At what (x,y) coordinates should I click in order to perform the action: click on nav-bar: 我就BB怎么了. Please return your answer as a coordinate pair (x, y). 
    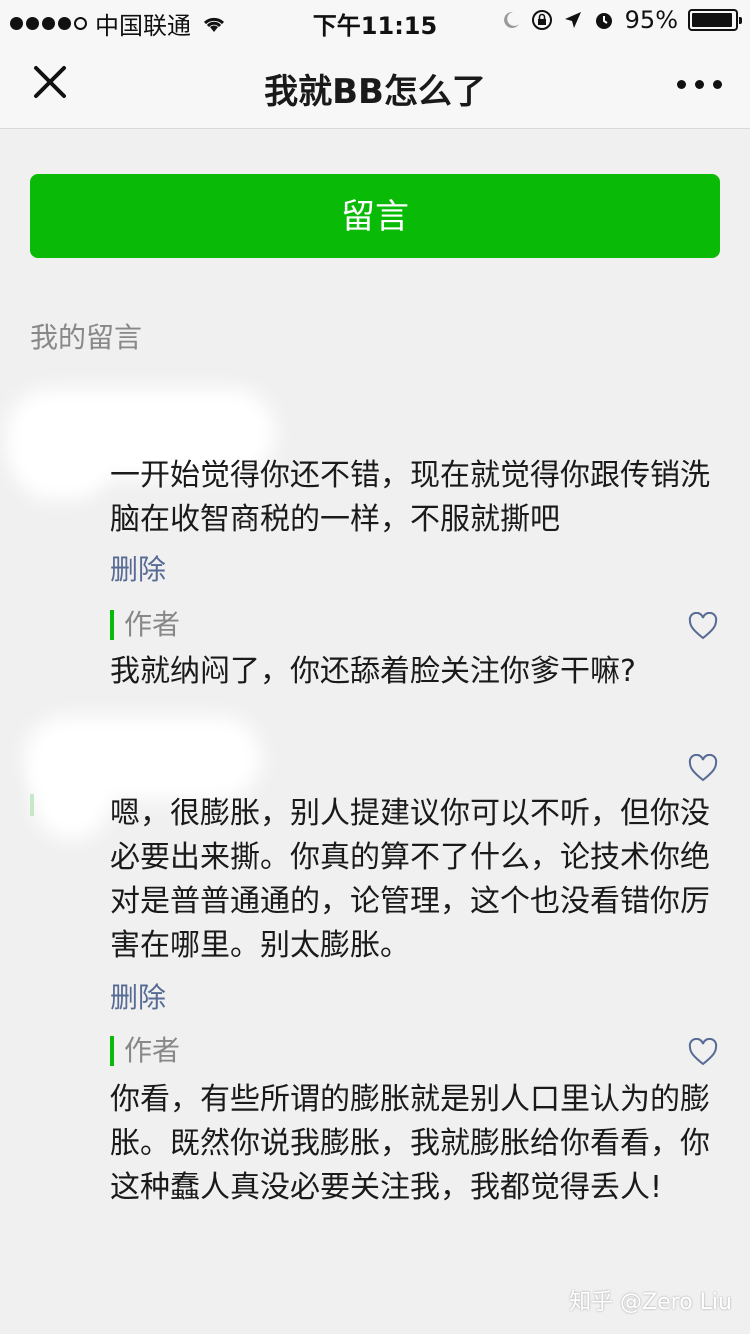
    Looking at the image, I should click on (375, 84).